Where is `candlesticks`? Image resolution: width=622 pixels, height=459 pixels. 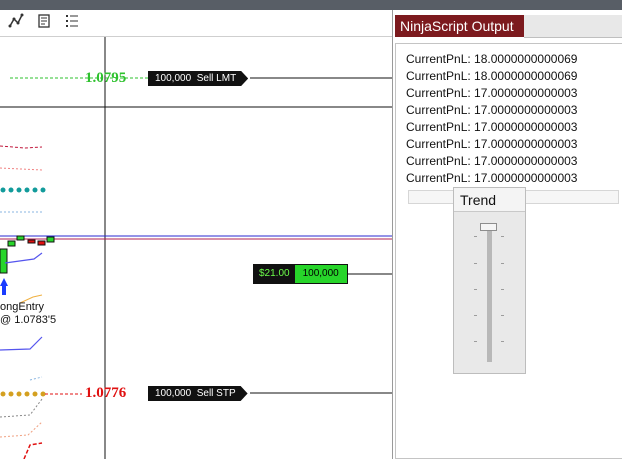 candlesticks is located at coordinates (27, 254).